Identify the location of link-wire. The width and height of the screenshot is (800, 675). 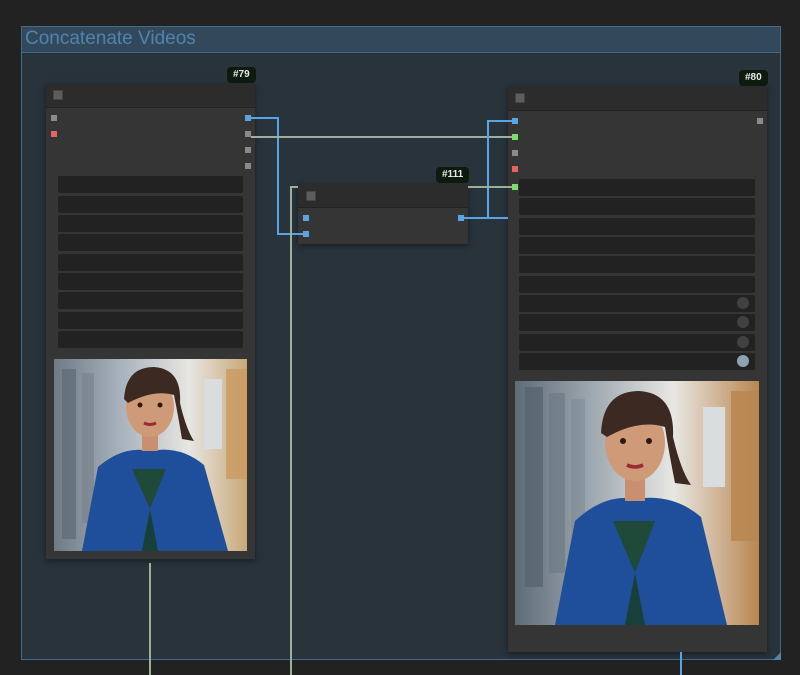
(294, 430).